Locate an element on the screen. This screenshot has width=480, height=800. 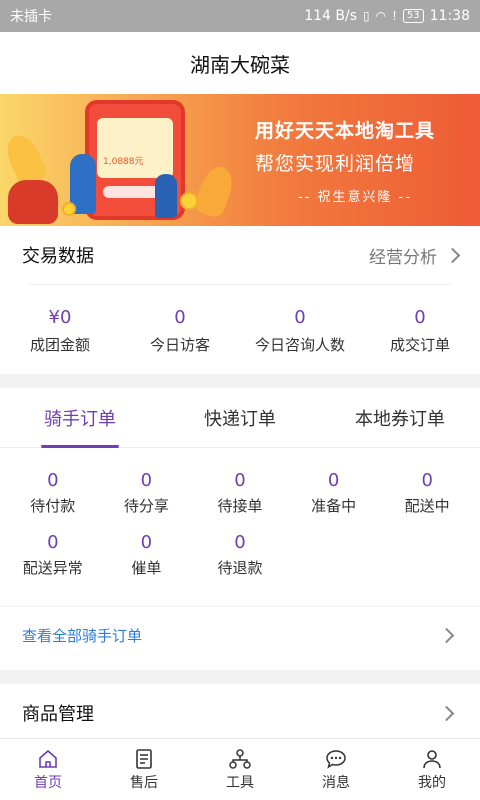
tab-profile: 我的 is located at coordinates (432, 769).